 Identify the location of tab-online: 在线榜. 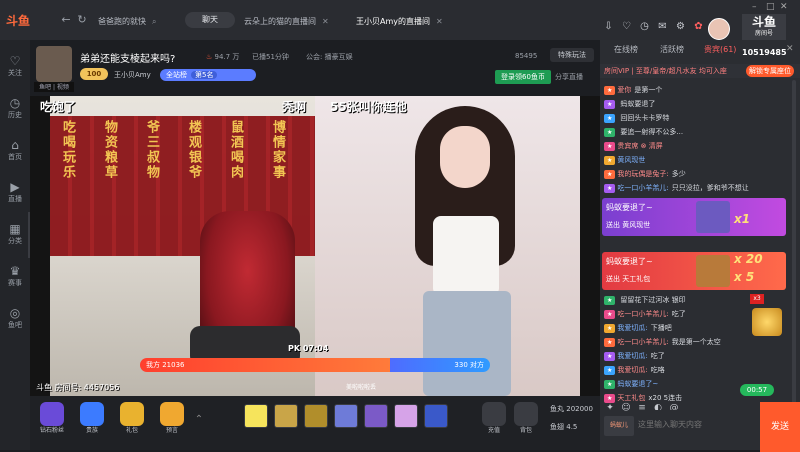
(626, 49).